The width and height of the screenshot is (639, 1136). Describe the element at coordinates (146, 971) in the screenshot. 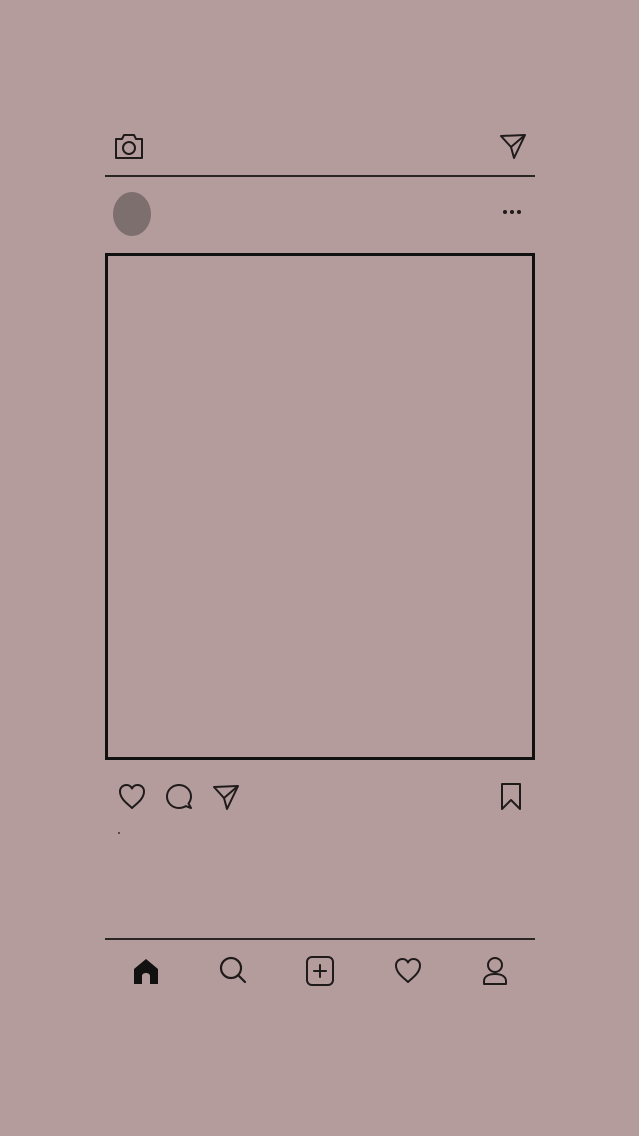

I see `home-icon` at that location.